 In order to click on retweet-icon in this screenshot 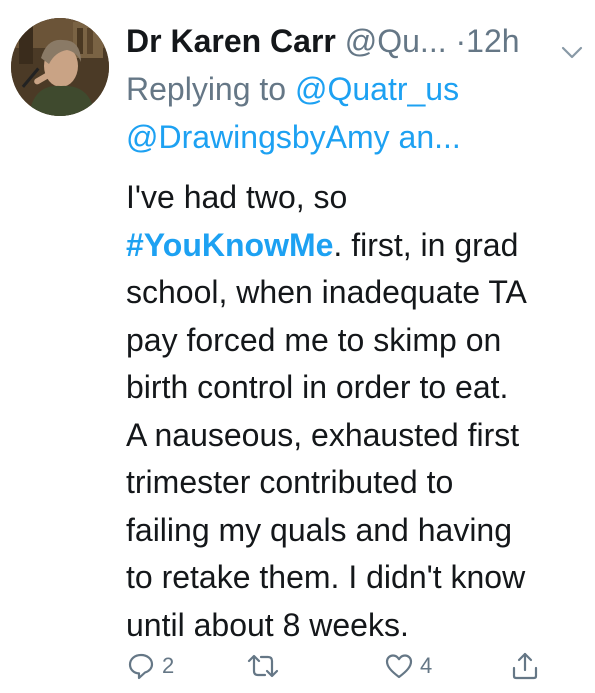, I will do `click(263, 666)`.